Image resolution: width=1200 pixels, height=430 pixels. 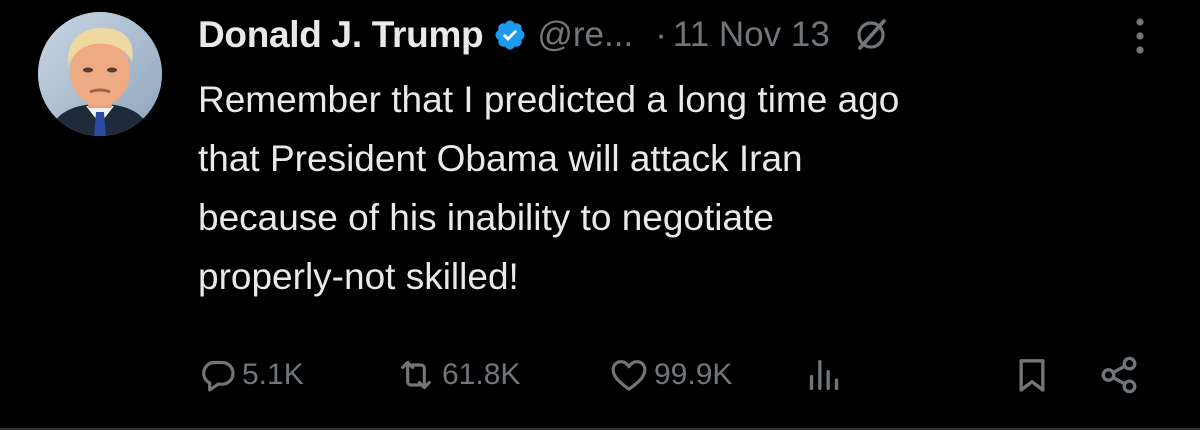 What do you see at coordinates (481, 374) in the screenshot?
I see `retweet-count: 61.8K` at bounding box center [481, 374].